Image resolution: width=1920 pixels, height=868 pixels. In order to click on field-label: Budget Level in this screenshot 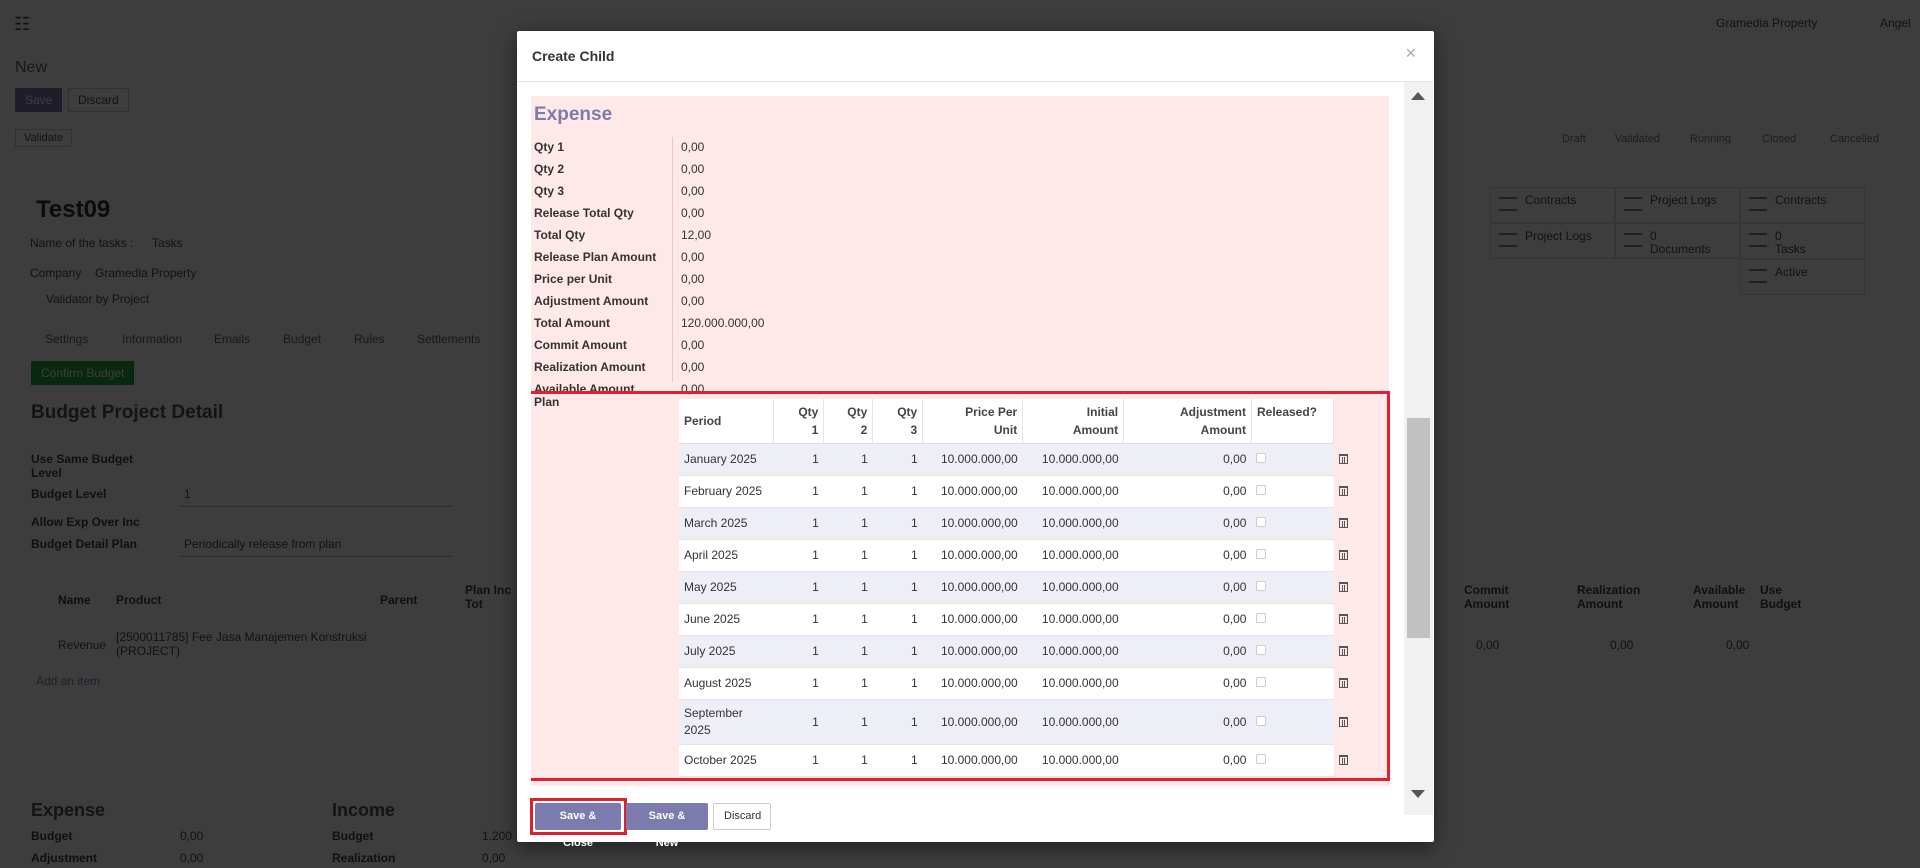, I will do `click(69, 494)`.